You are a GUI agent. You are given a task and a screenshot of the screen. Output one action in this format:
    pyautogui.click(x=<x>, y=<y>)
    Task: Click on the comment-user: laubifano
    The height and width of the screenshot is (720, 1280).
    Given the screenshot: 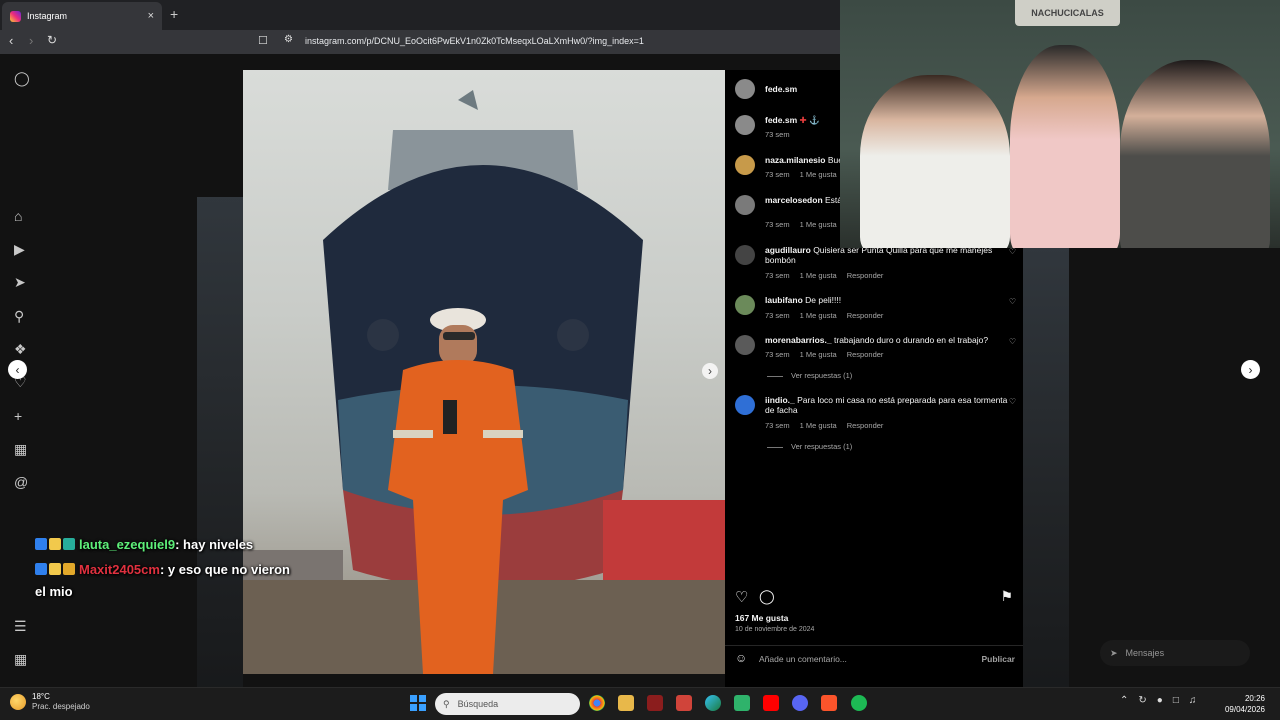 What is the action you would take?
    pyautogui.click(x=784, y=300)
    